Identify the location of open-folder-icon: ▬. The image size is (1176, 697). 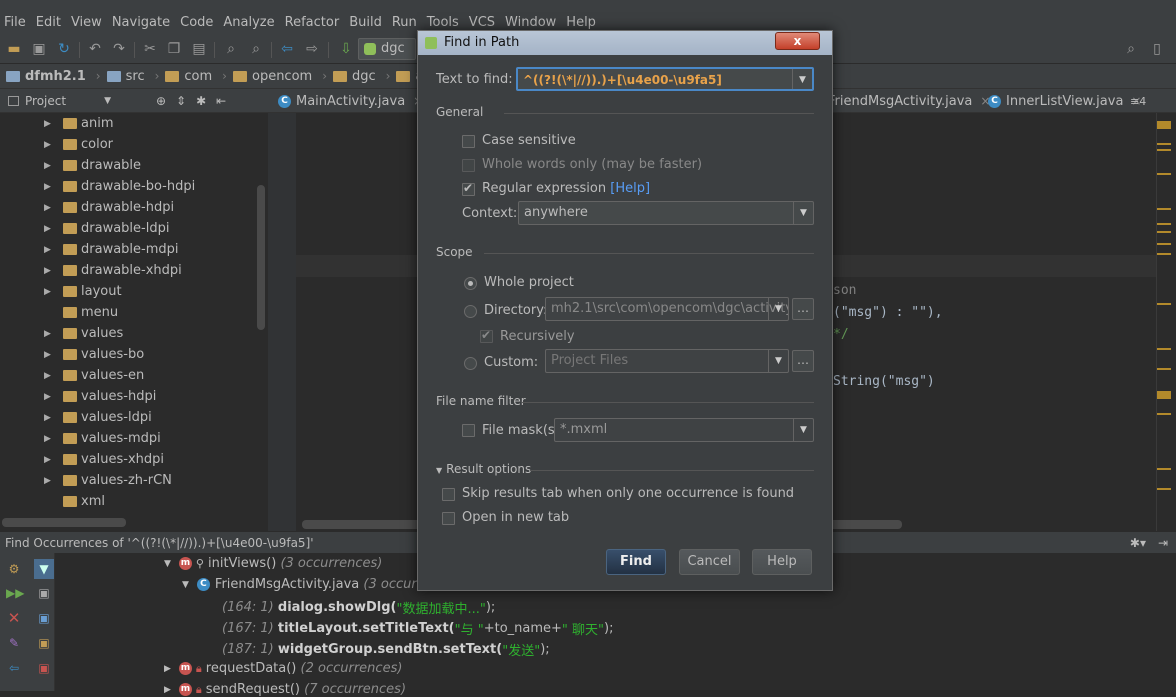
(14, 49).